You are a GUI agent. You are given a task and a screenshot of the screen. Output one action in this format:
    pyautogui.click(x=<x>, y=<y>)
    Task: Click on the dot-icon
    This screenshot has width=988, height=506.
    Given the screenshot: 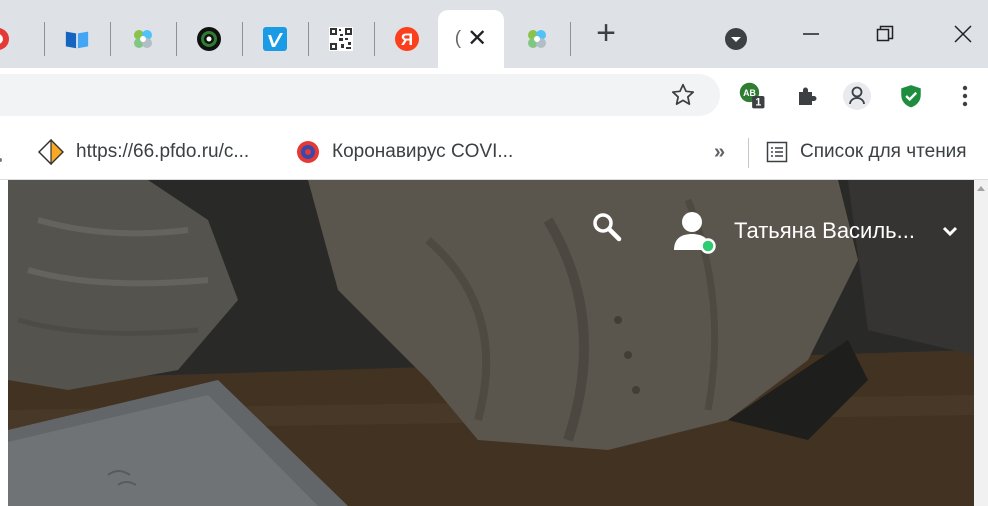 What is the action you would take?
    pyautogui.click(x=1, y=160)
    